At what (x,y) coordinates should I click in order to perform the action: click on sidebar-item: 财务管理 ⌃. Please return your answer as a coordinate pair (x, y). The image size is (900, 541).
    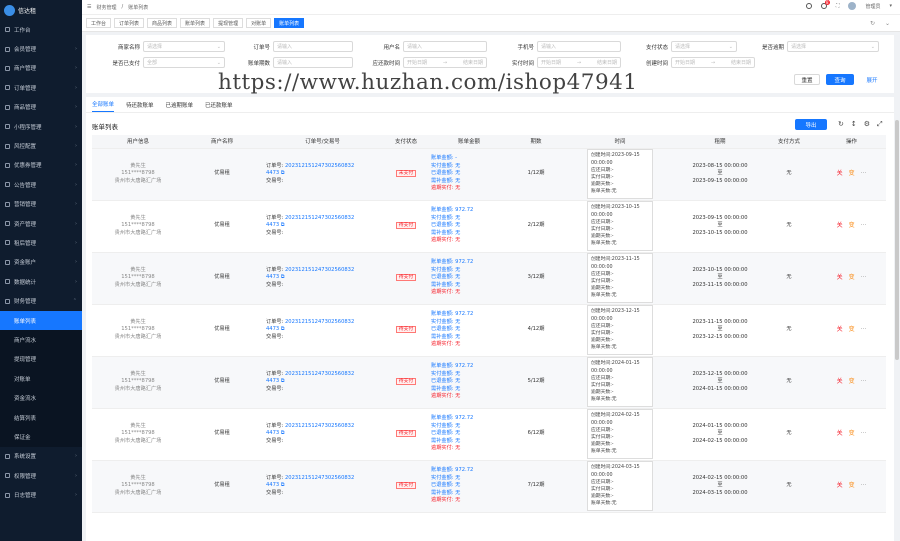
    Looking at the image, I should click on (41, 300).